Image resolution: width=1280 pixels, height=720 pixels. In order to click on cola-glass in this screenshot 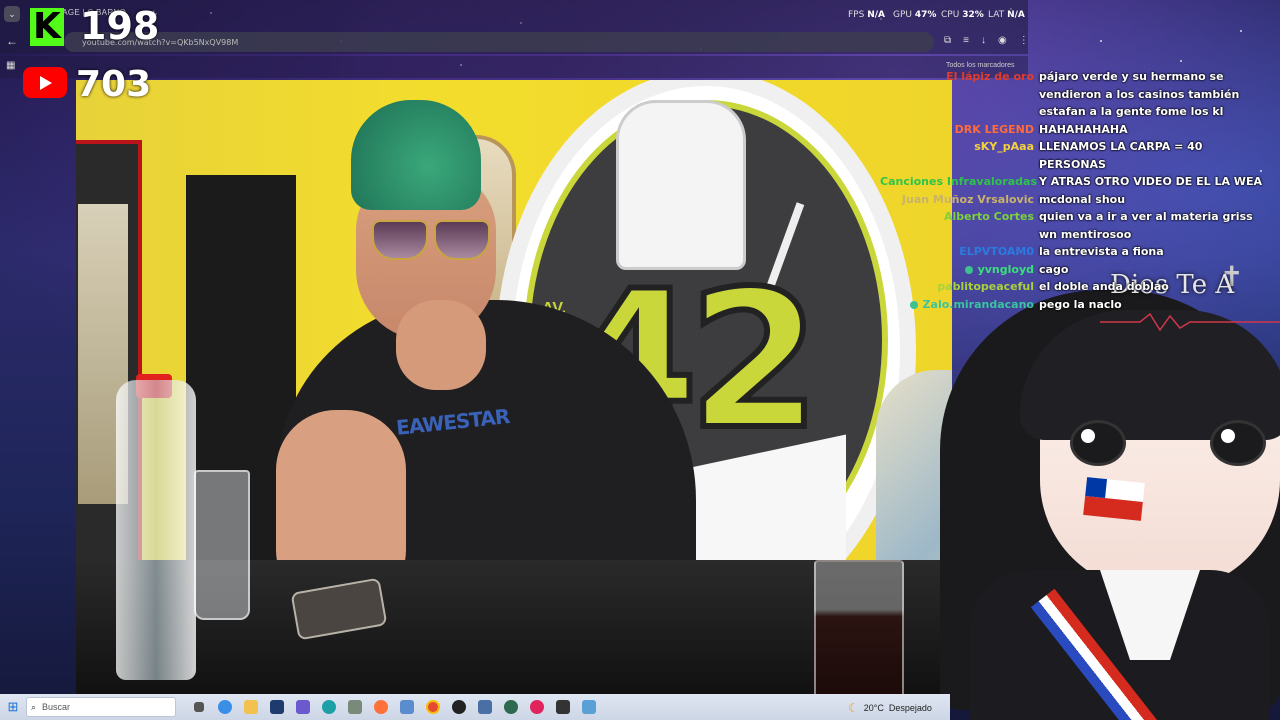, I will do `click(859, 627)`.